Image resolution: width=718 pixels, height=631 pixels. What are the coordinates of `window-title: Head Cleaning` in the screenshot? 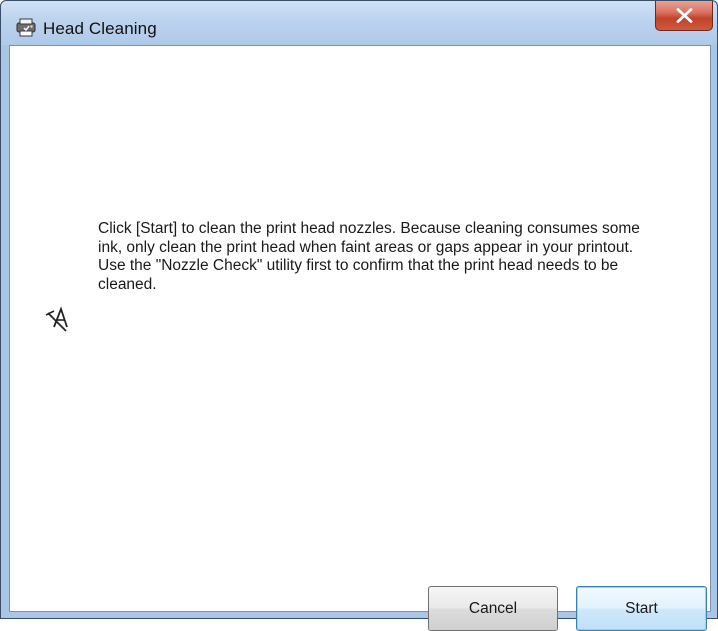 It's located at (100, 28).